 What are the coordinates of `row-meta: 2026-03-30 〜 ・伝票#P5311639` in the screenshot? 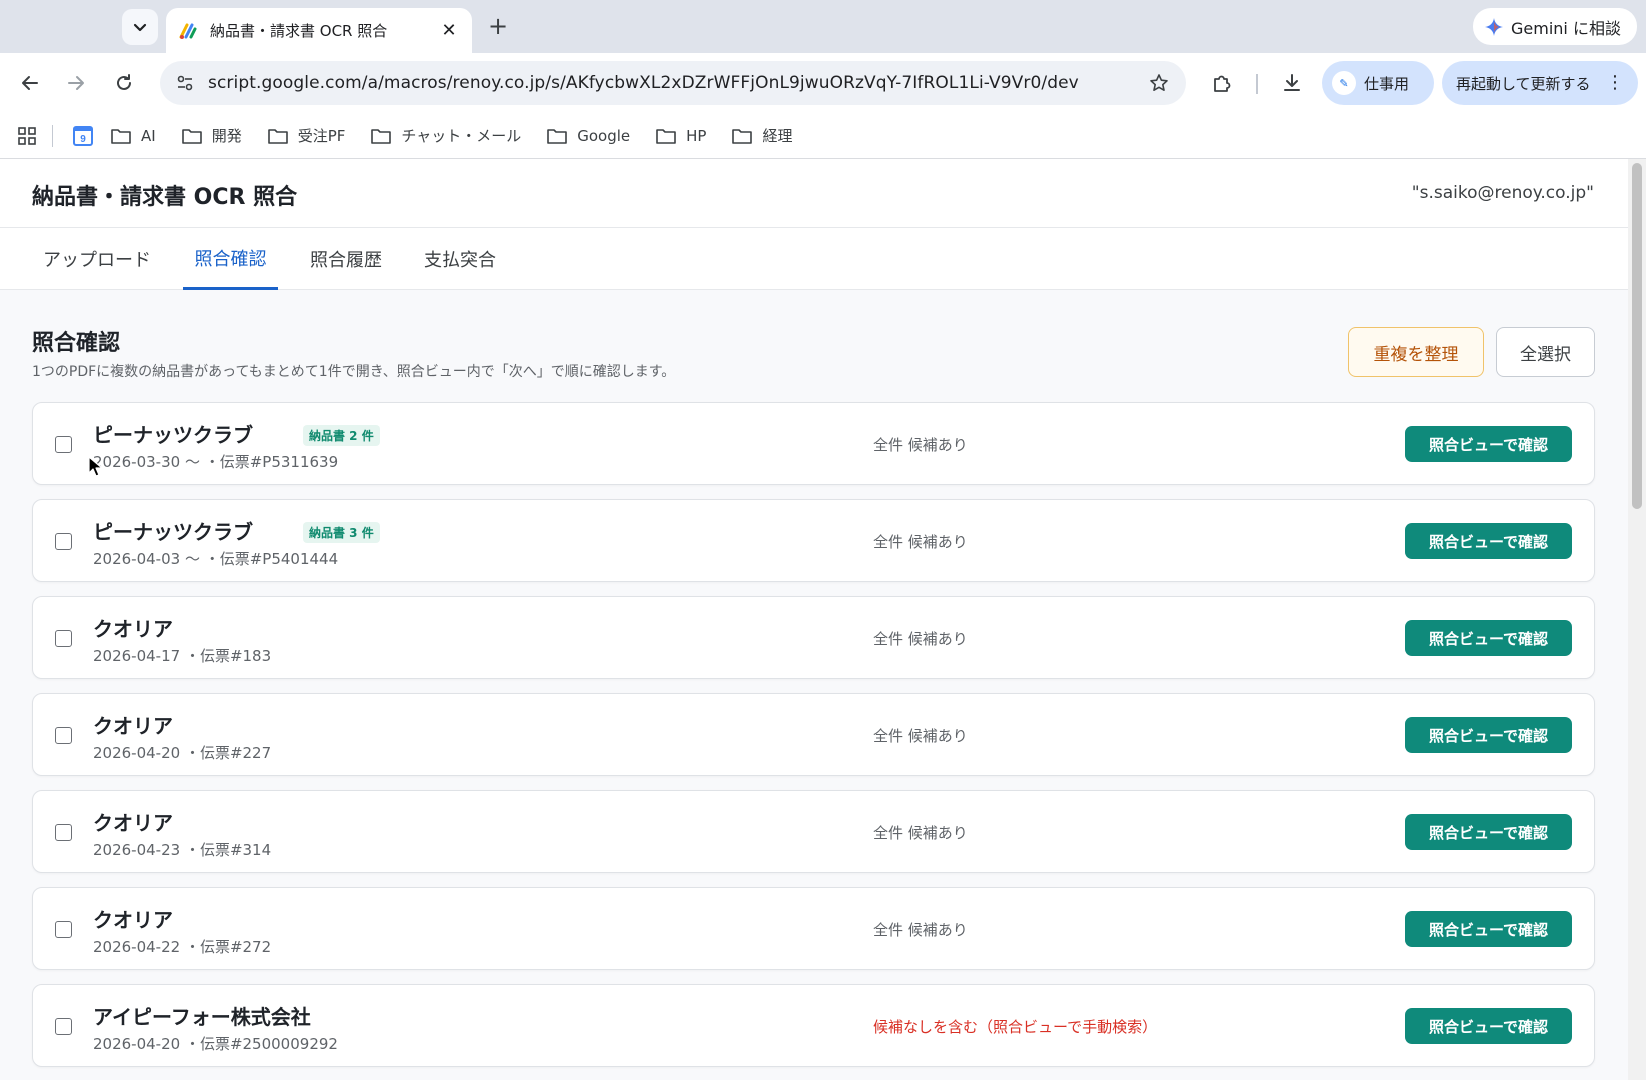 It's located at (216, 462).